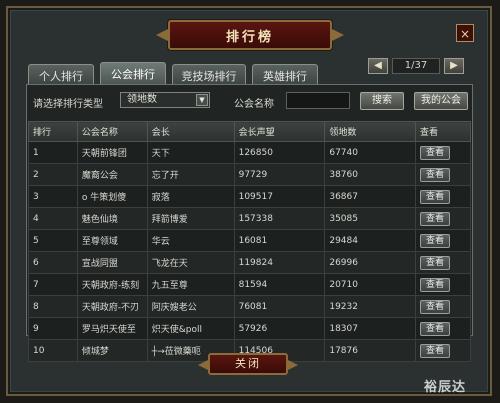 This screenshot has width=500, height=403. What do you see at coordinates (53, 262) in the screenshot?
I see `cell-rank: 6` at bounding box center [53, 262].